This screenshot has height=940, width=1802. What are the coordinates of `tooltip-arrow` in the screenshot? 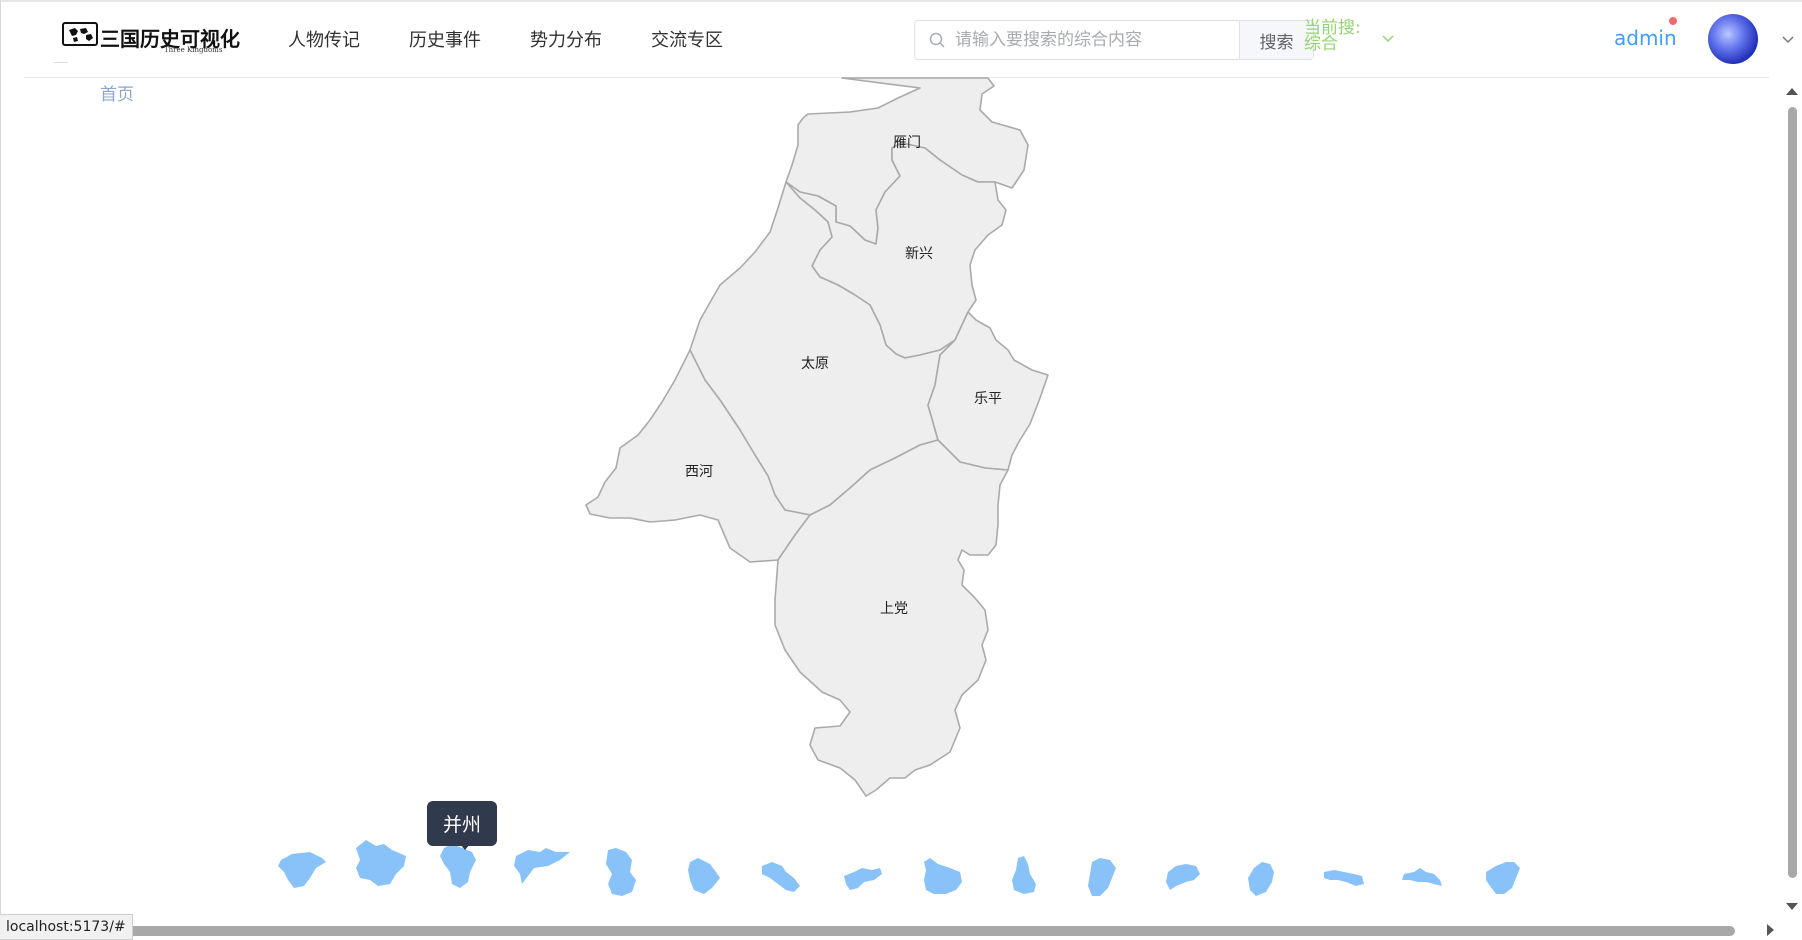 It's located at (465, 847).